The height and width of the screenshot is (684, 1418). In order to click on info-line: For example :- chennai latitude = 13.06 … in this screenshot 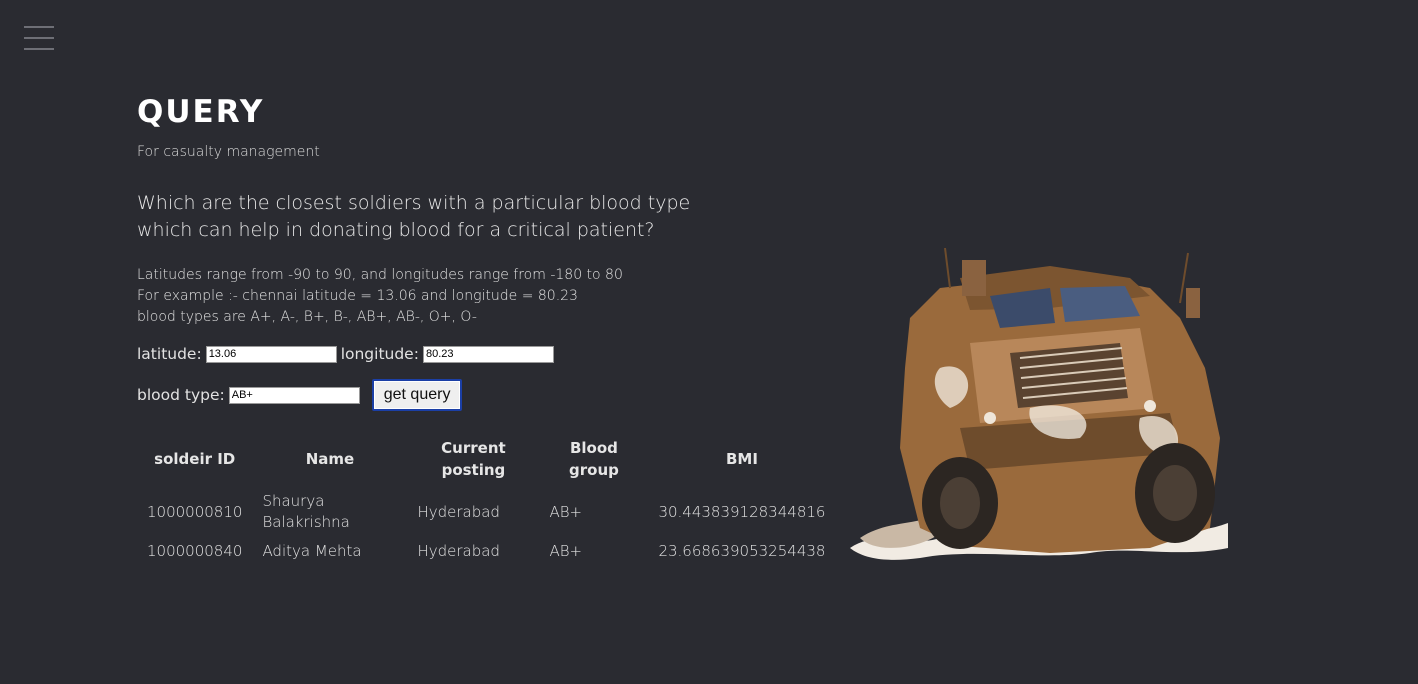, I will do `click(357, 296)`.